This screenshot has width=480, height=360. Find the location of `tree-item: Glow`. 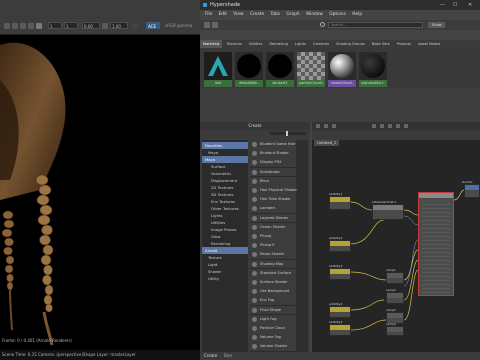

tree-item: Glow is located at coordinates (215, 236).